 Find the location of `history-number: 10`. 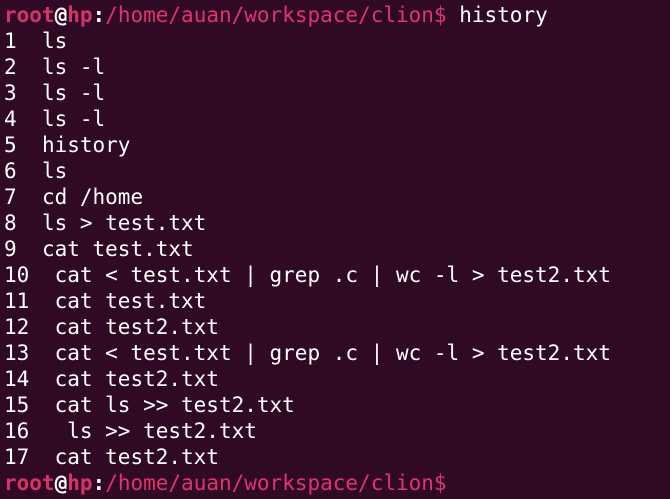

history-number: 10 is located at coordinates (17, 275).